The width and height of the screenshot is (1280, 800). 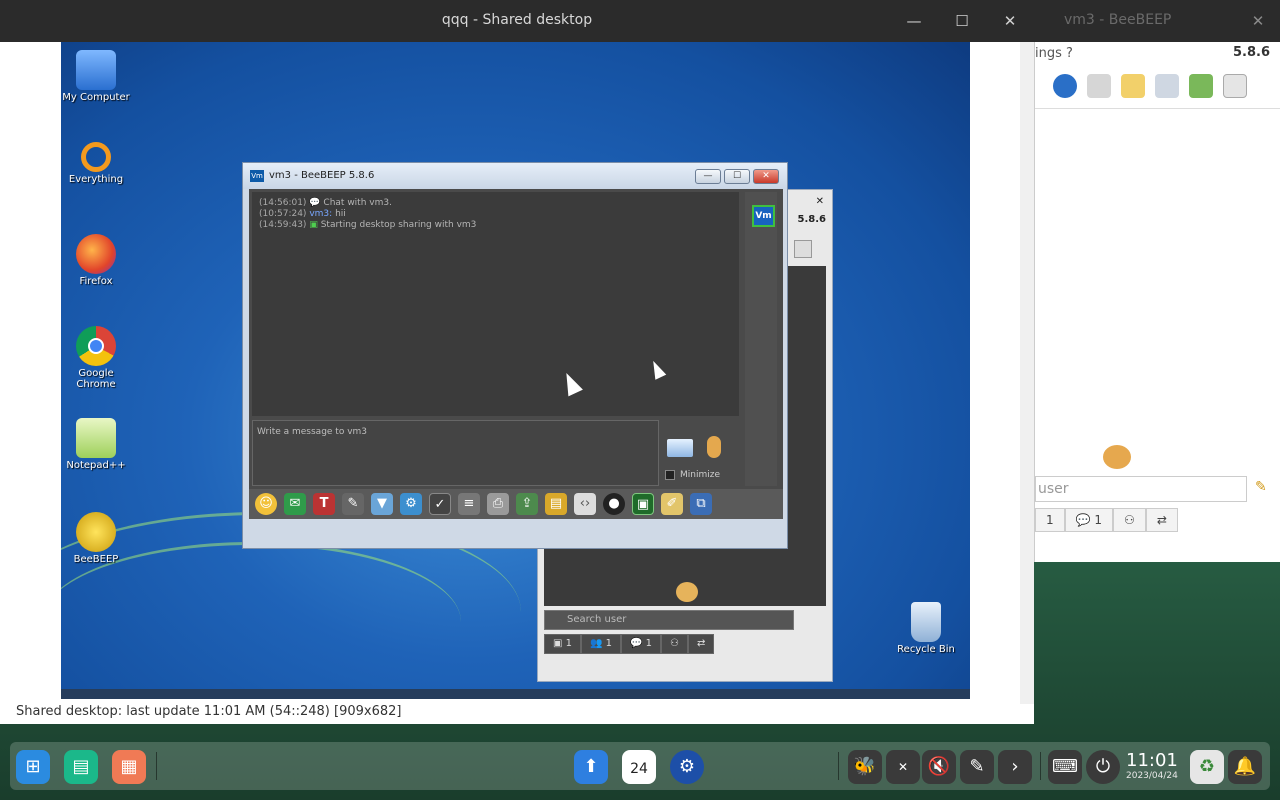 I want to click on settings-menu: ings ?, so click(x=1054, y=53).